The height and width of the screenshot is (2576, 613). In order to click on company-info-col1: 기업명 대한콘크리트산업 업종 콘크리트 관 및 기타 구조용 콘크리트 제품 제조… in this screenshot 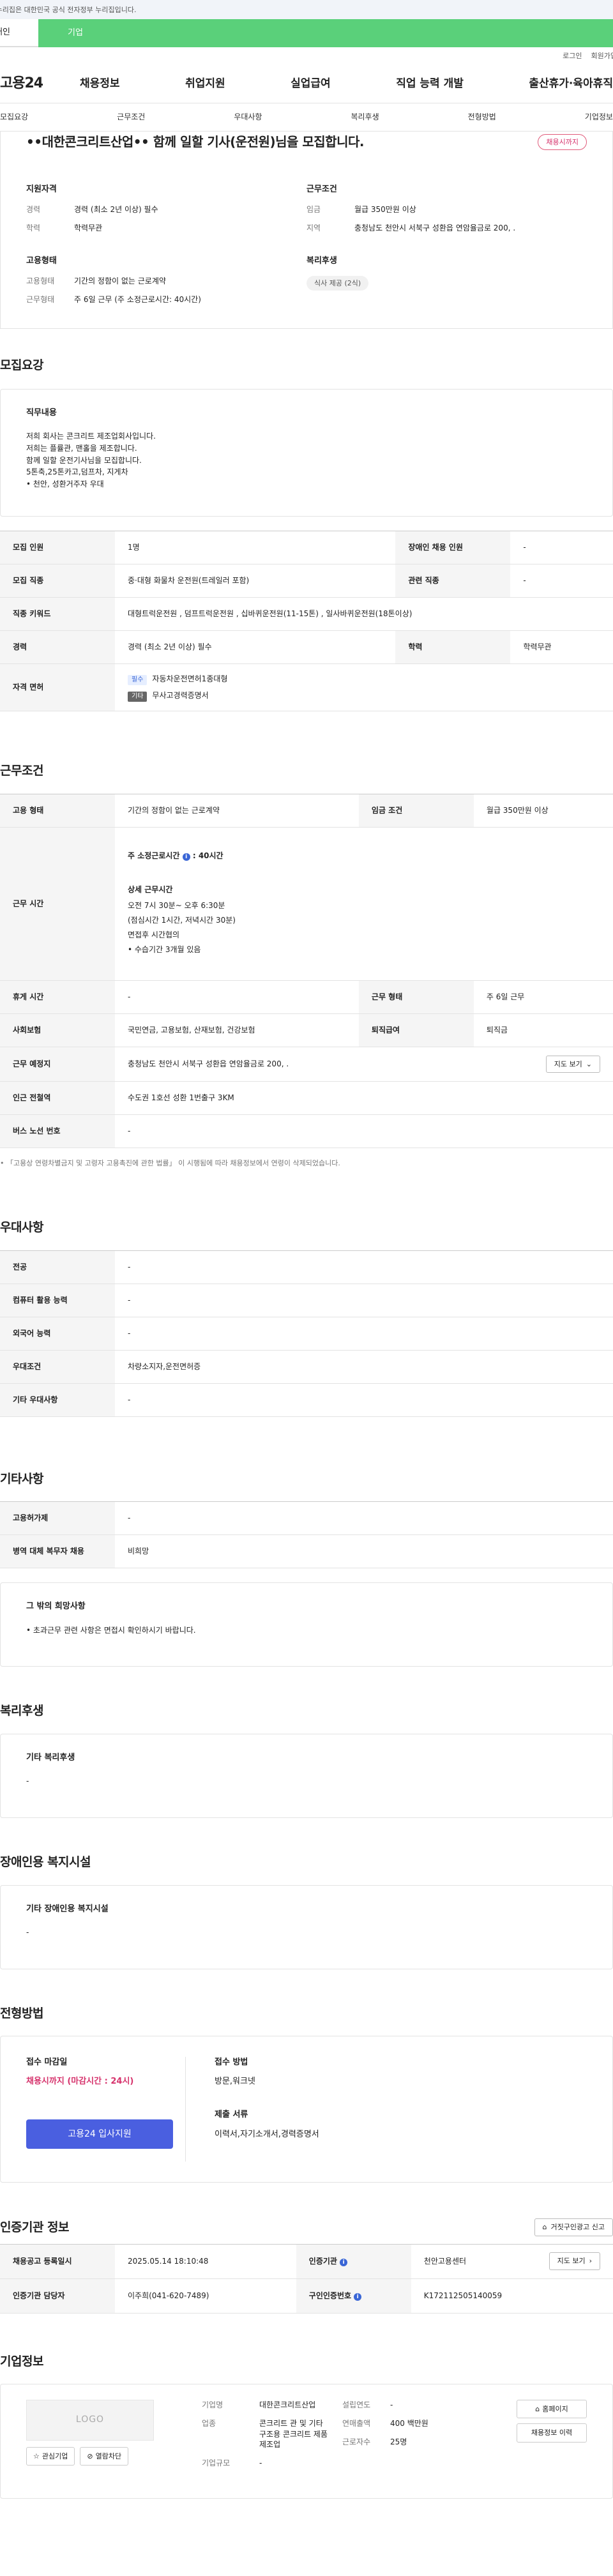, I will do `click(266, 2442)`.